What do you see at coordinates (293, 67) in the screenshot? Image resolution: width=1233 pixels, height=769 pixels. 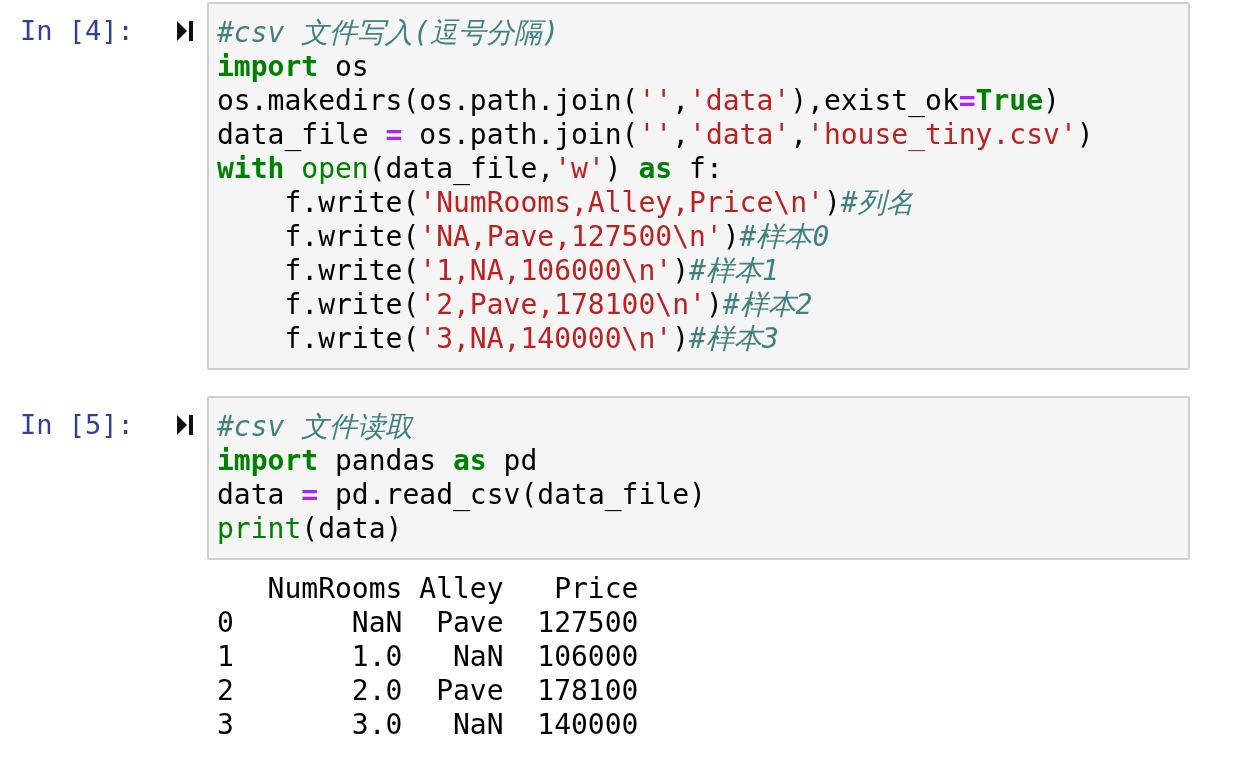 I see `code-line: import os` at bounding box center [293, 67].